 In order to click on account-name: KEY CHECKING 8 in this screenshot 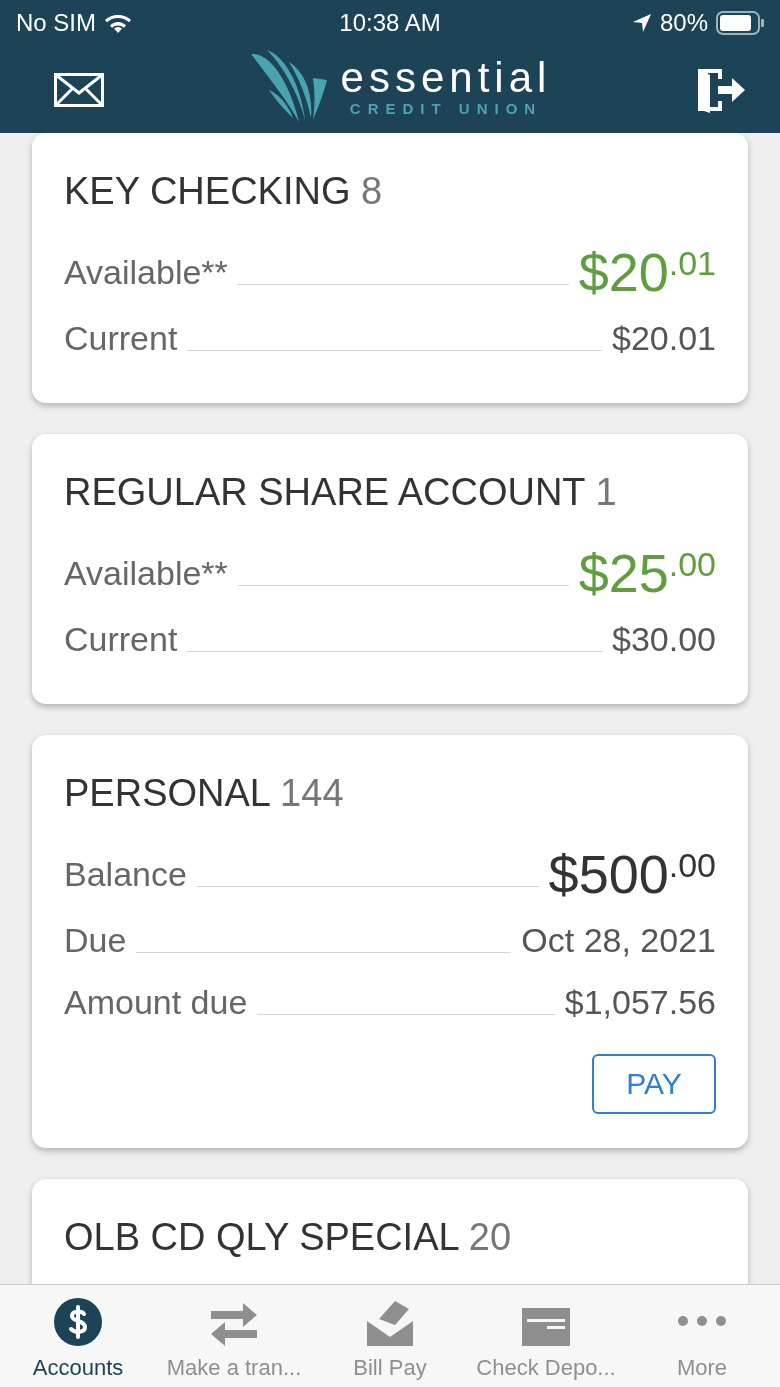, I will do `click(224, 191)`.